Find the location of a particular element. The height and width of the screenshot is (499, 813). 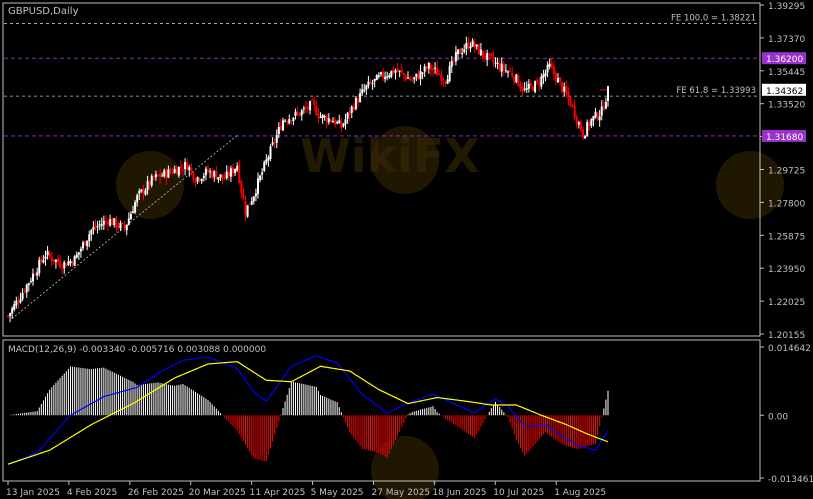

time-tick-label: 11 Apr 2025 is located at coordinates (278, 493).